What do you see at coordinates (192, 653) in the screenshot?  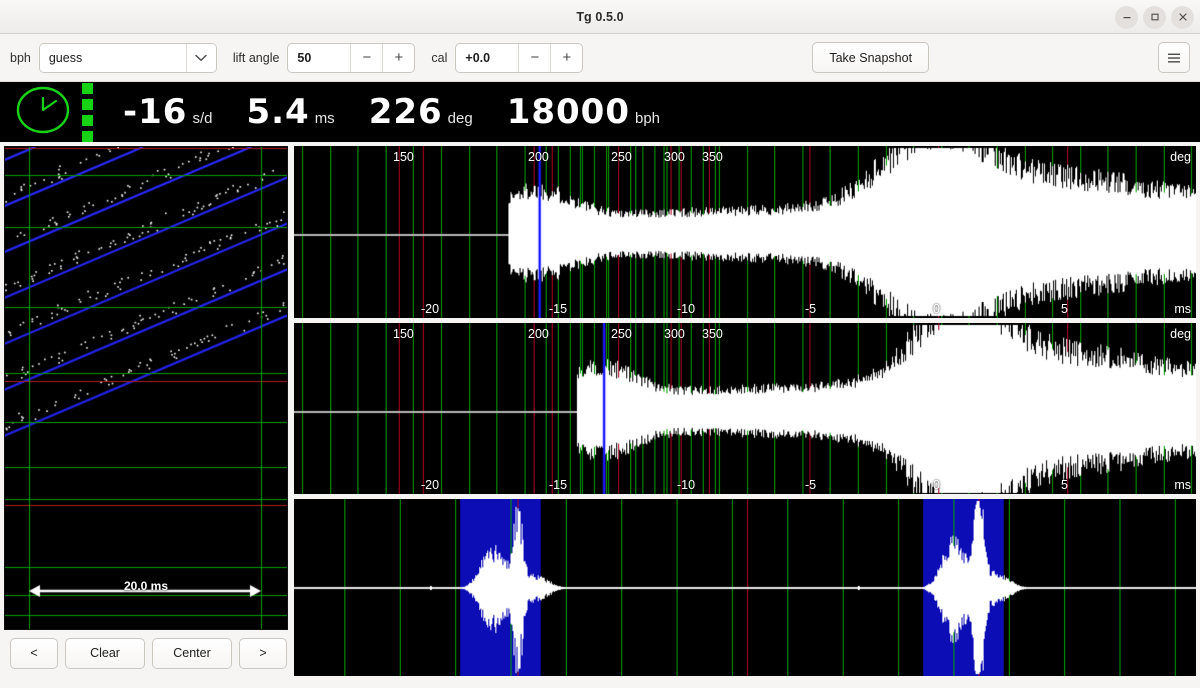 I see `center-button: Center` at bounding box center [192, 653].